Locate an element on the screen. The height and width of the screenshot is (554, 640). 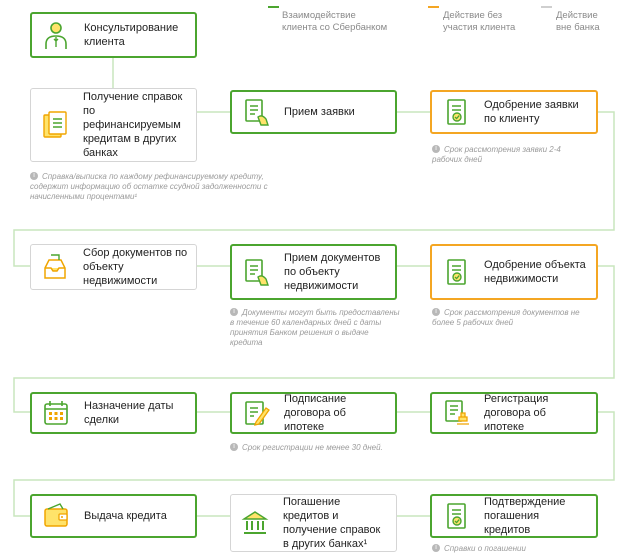
process-step: Одобрение заявки по клиенту is located at coordinates (514, 112).